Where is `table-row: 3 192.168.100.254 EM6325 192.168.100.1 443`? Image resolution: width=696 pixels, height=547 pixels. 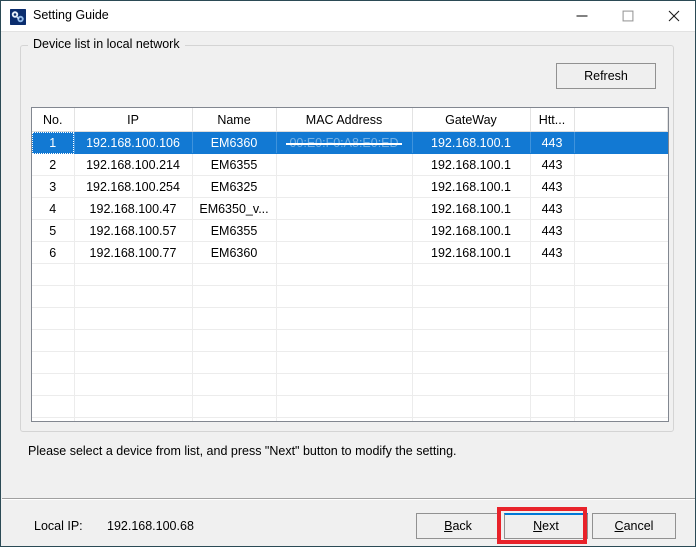
table-row: 3 192.168.100.254 EM6325 192.168.100.1 443 is located at coordinates (350, 186).